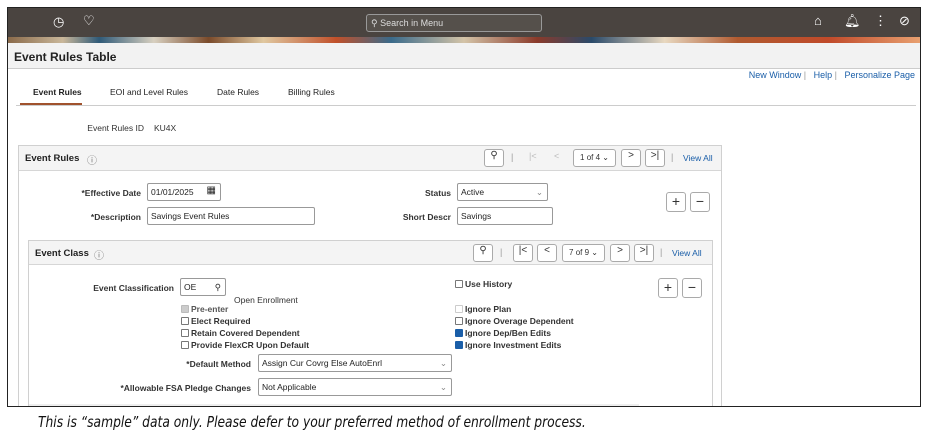 The width and height of the screenshot is (927, 438). I want to click on personalize-page-link: Personalize Page, so click(879, 75).